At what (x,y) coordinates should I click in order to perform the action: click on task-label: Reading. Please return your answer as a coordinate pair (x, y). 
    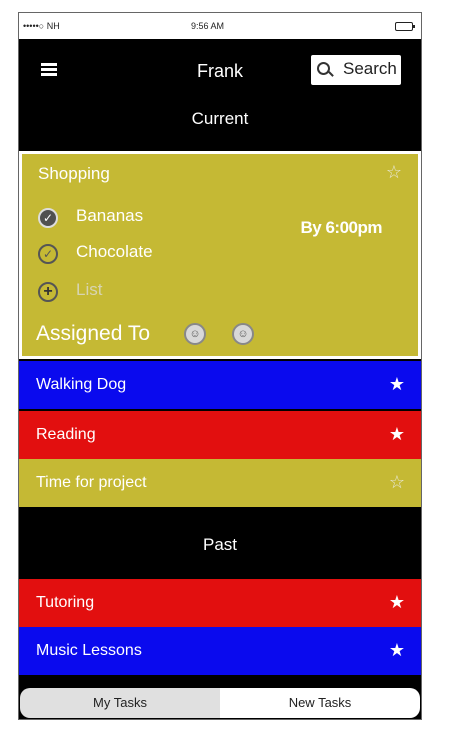
    Looking at the image, I should click on (66, 434).